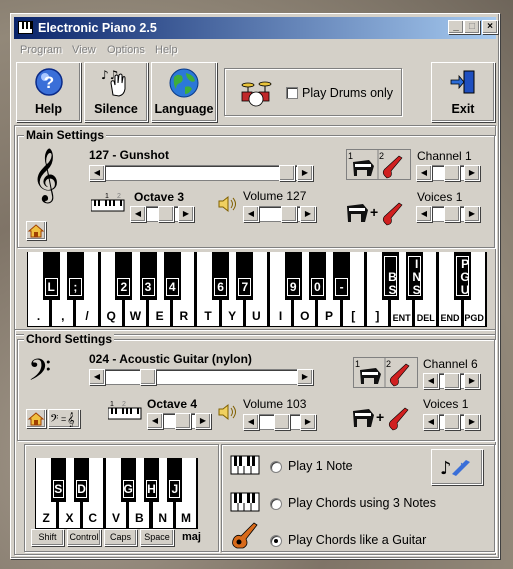  Describe the element at coordinates (82, 480) in the screenshot. I see `black-key: D` at that location.